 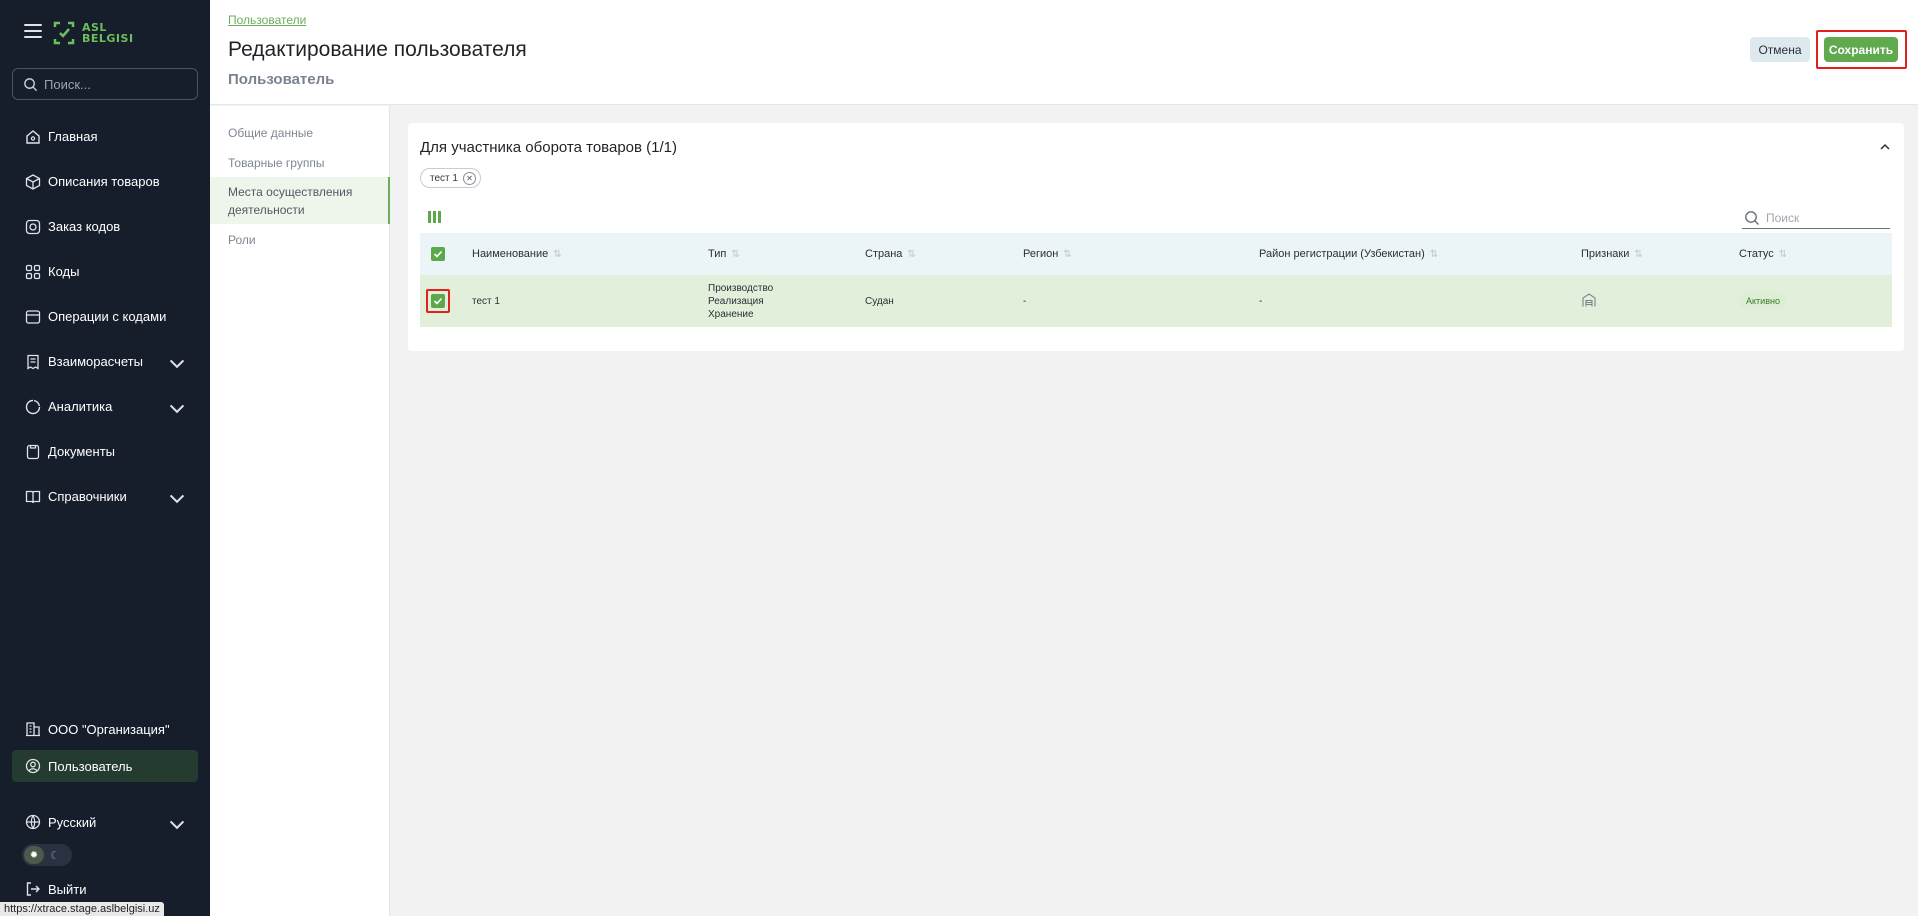 What do you see at coordinates (510, 254) in the screenshot?
I see `column-label: Наименование` at bounding box center [510, 254].